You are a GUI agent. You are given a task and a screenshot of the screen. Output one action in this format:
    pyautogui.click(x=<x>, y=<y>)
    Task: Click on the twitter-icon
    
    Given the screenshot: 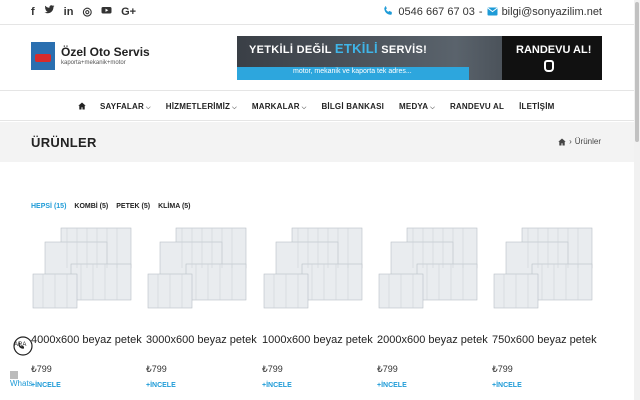 What is the action you would take?
    pyautogui.click(x=49, y=12)
    